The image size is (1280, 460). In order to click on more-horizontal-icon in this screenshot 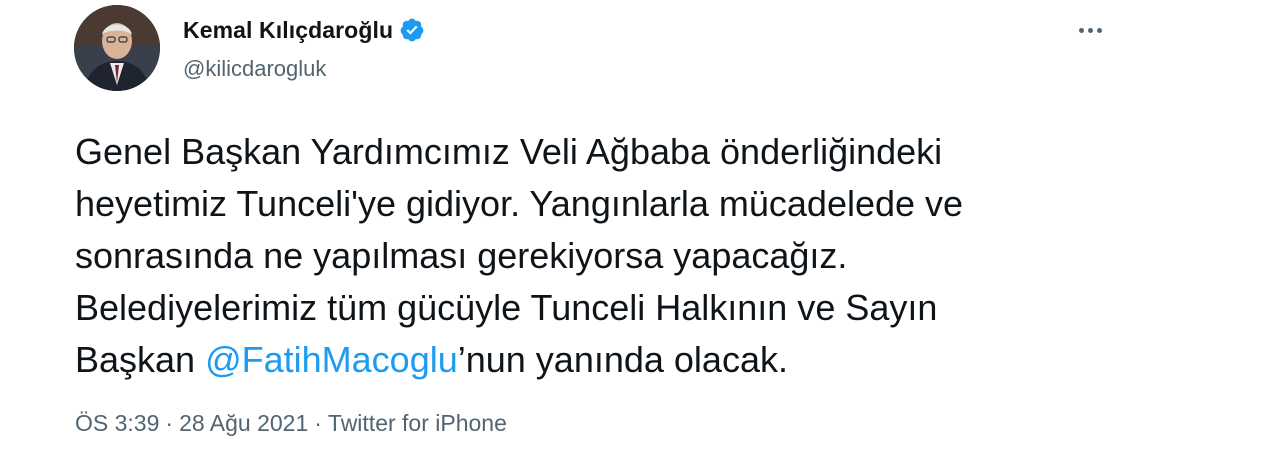, I will do `click(1090, 30)`.